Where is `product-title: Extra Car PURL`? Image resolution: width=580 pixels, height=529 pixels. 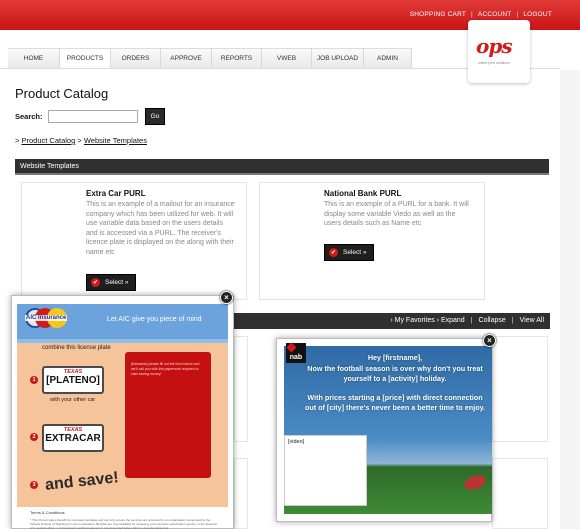 product-title: Extra Car PURL is located at coordinates (116, 193).